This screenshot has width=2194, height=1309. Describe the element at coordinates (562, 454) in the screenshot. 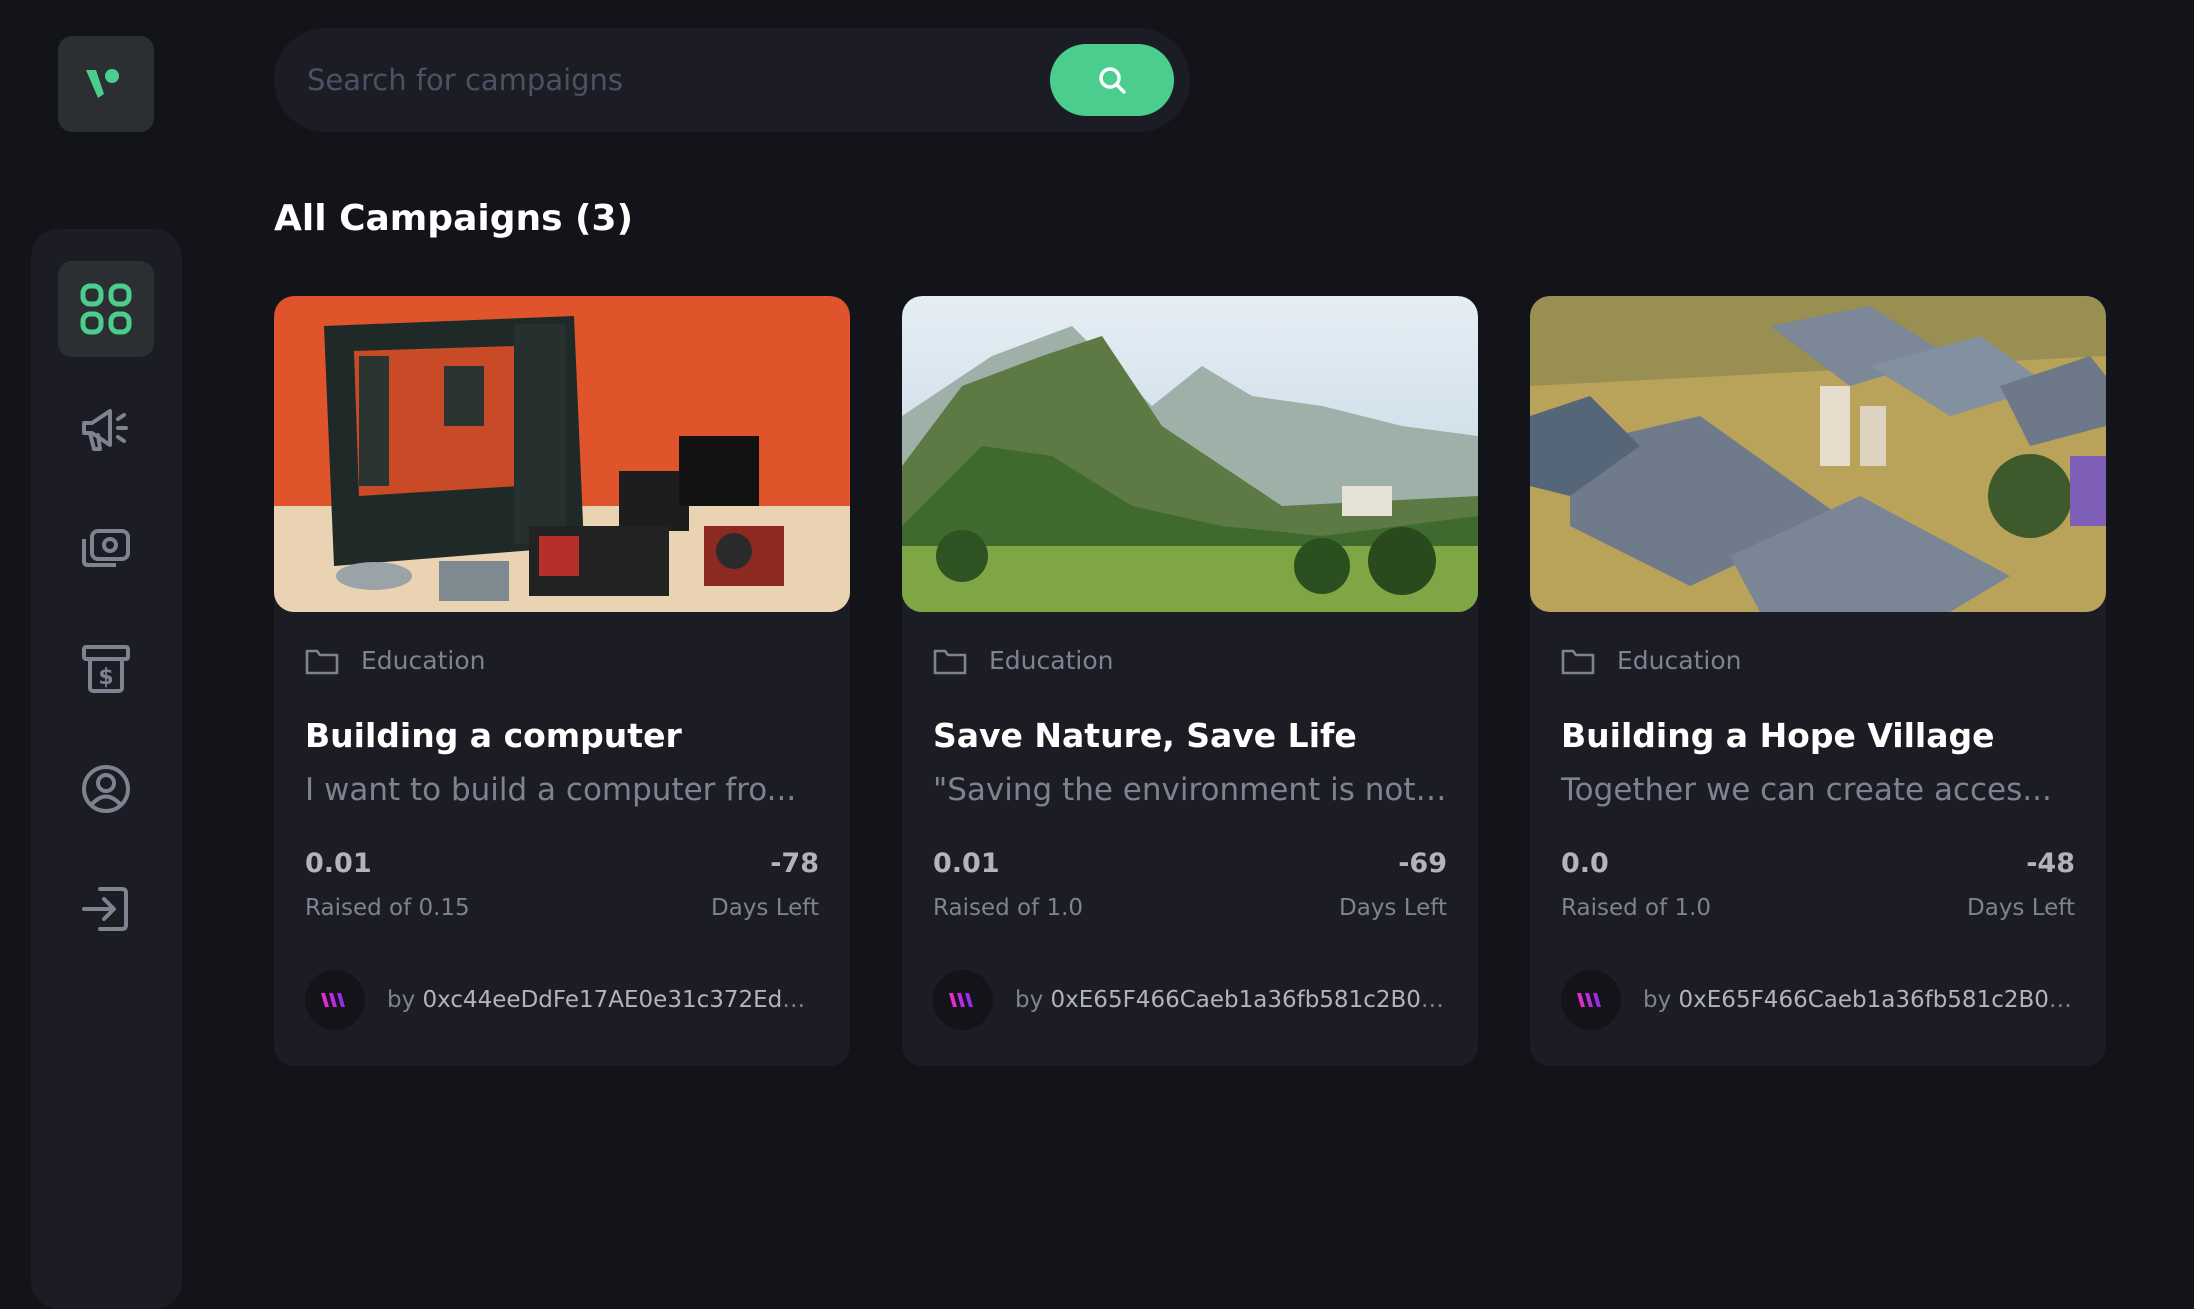

I see `campaign-image-computer` at that location.